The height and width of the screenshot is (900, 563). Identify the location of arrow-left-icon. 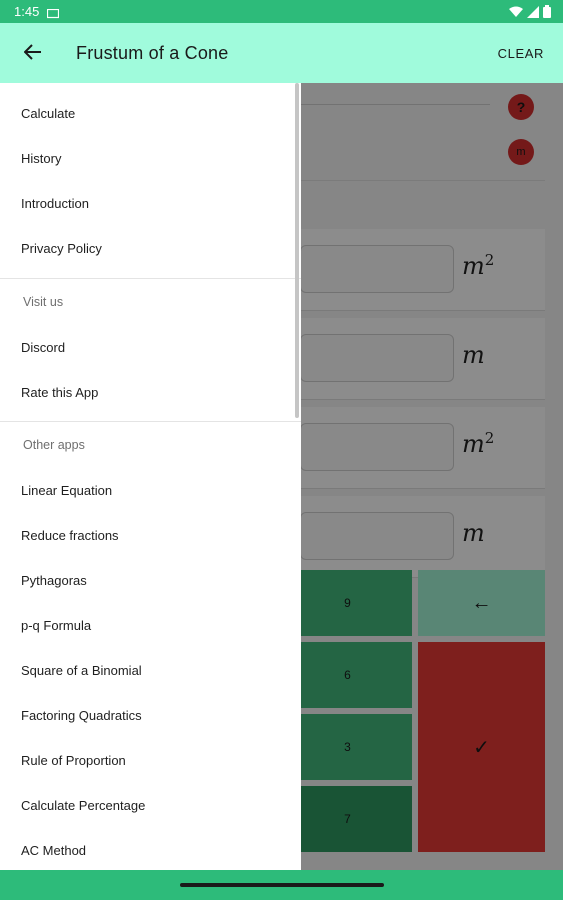
(32, 54).